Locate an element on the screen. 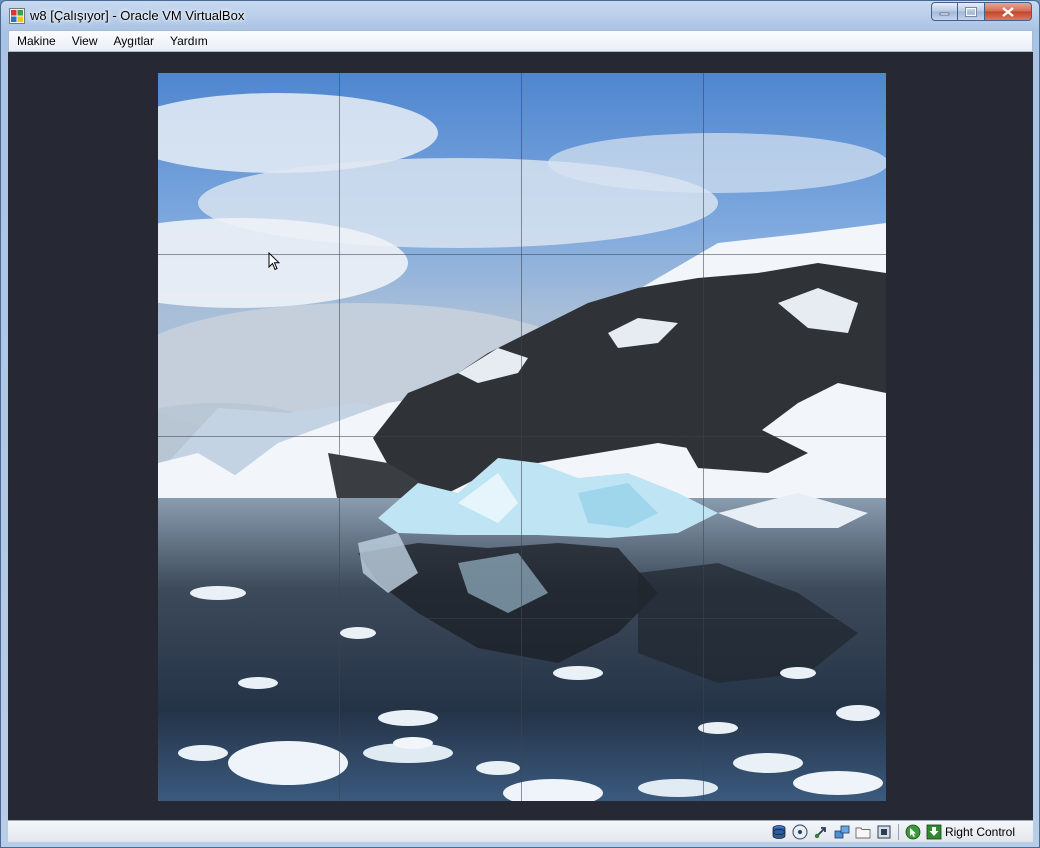  host-key-label: Right Control is located at coordinates (979, 831).